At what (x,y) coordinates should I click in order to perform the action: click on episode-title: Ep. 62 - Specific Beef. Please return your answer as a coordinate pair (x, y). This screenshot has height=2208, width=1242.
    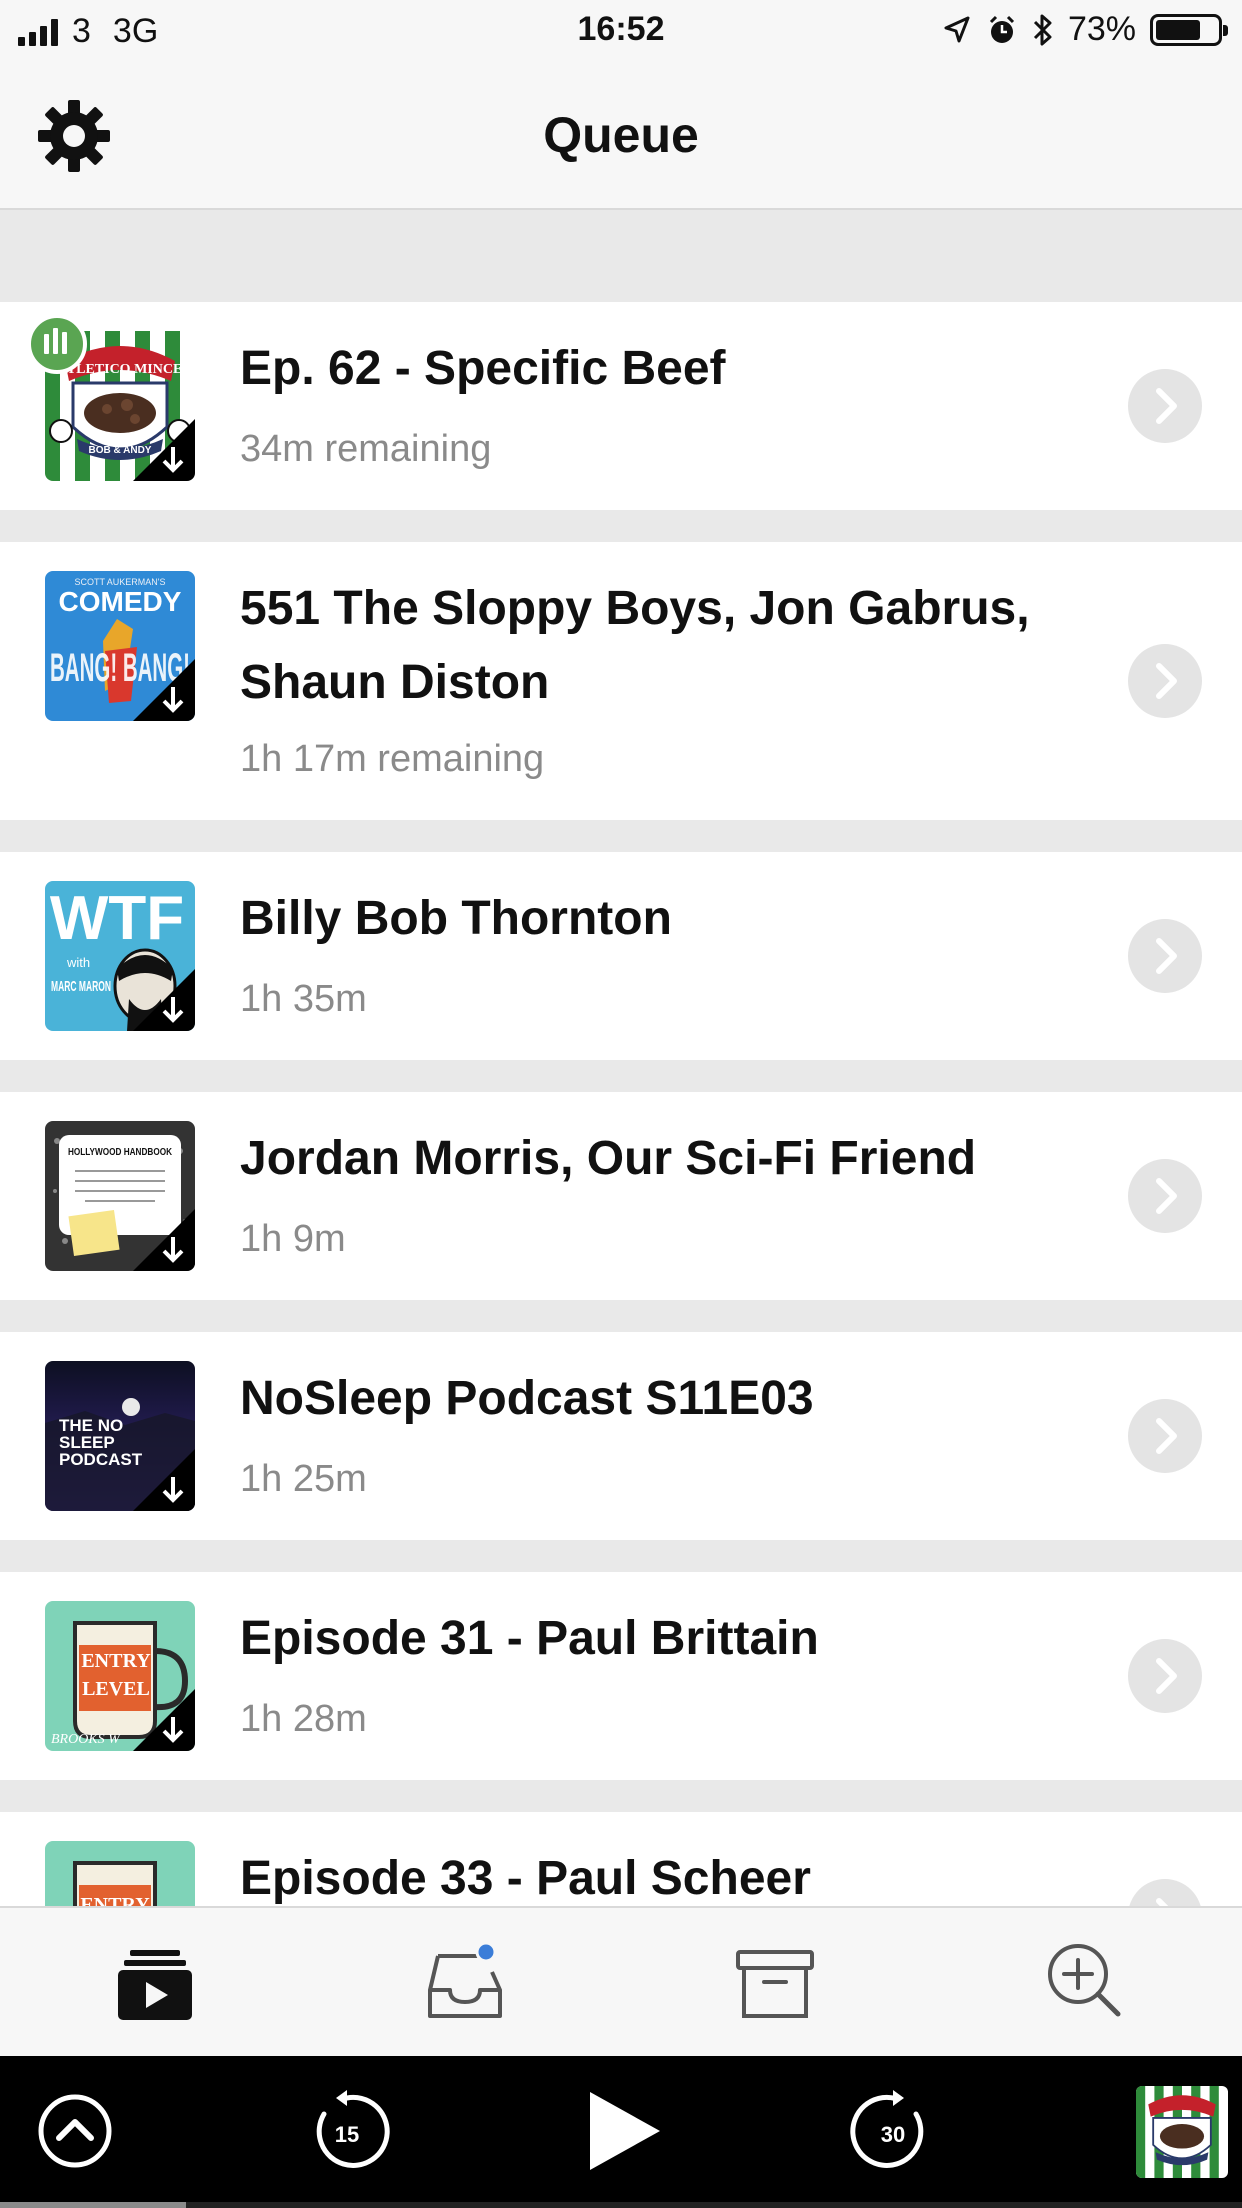
    Looking at the image, I should click on (483, 368).